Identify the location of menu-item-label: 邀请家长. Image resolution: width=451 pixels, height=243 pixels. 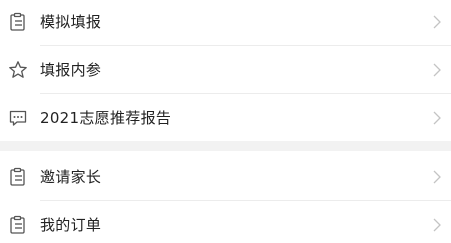
(71, 176).